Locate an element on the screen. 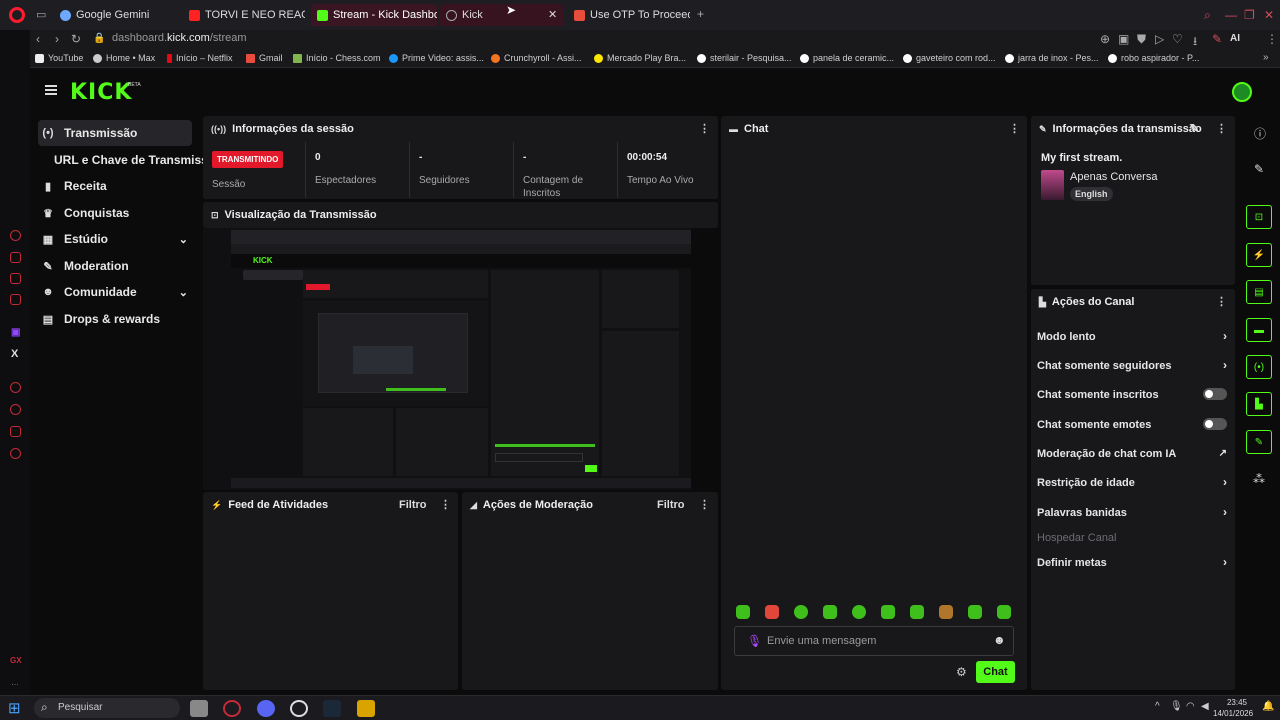  tab-gemini: Google Gemini is located at coordinates (117, 15).